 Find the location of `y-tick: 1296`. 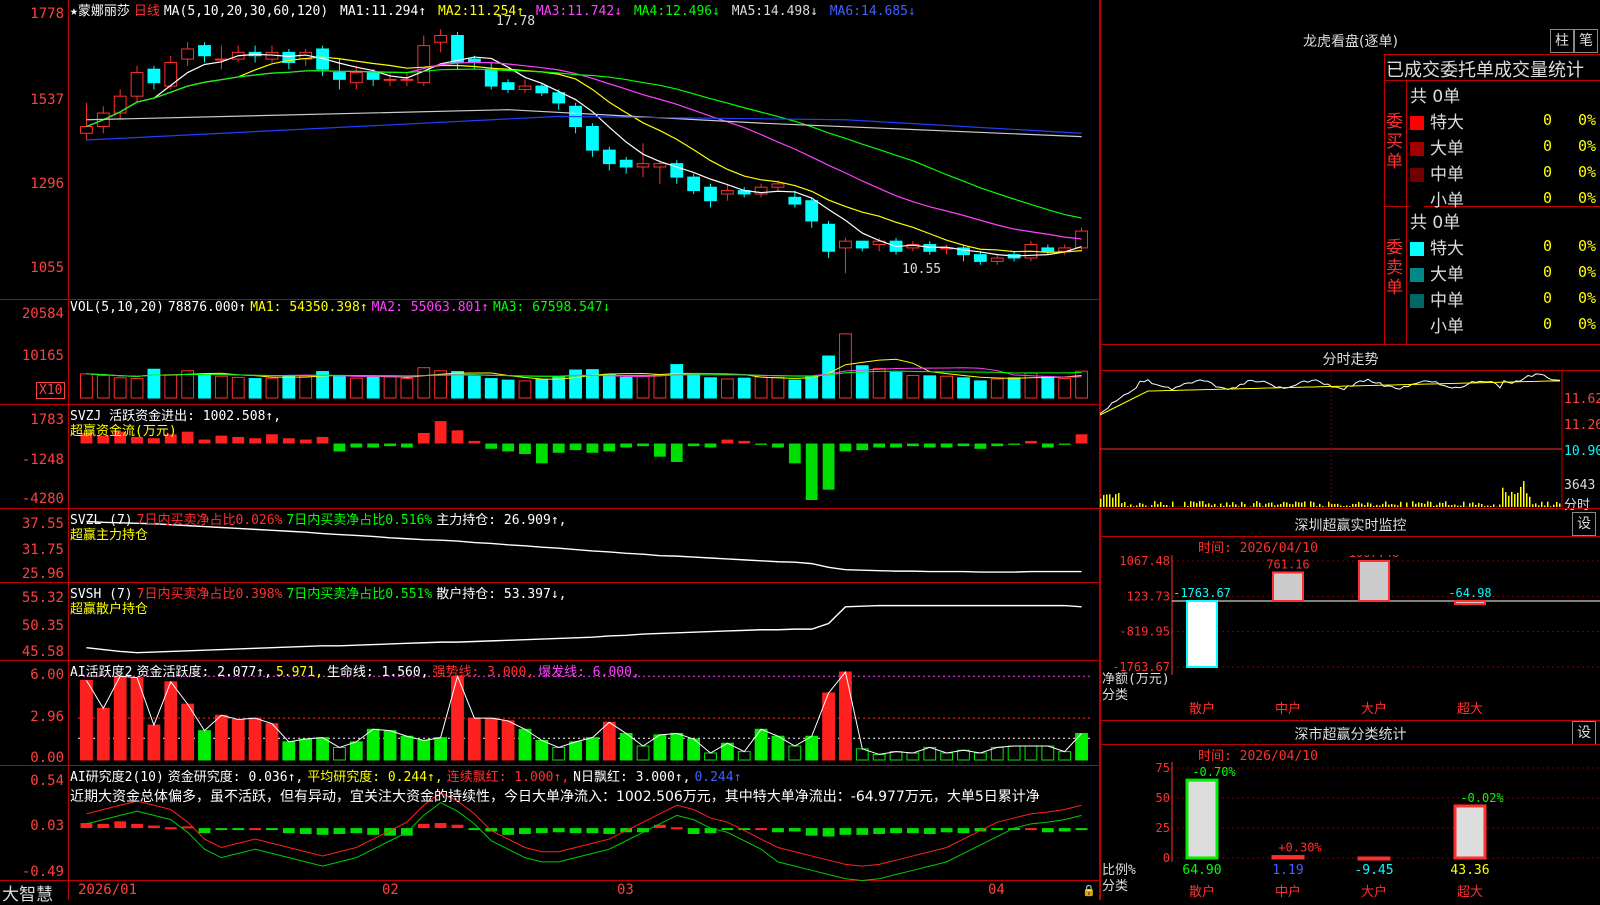

y-tick: 1296 is located at coordinates (32, 184).